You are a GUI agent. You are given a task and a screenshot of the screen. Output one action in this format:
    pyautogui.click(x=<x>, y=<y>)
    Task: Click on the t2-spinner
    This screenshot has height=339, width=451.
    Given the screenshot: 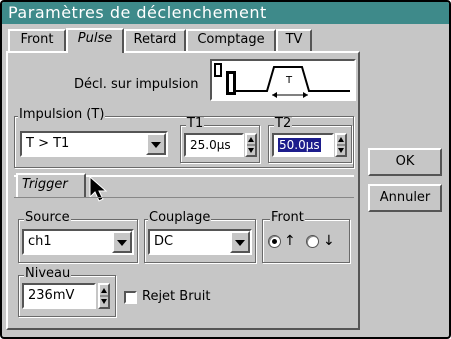 What is the action you would take?
    pyautogui.click(x=341, y=145)
    